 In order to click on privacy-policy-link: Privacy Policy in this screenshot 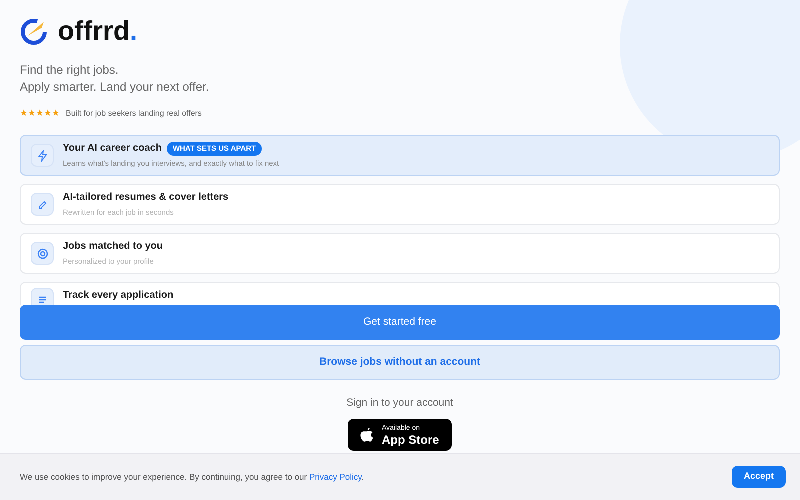, I will do `click(335, 477)`.